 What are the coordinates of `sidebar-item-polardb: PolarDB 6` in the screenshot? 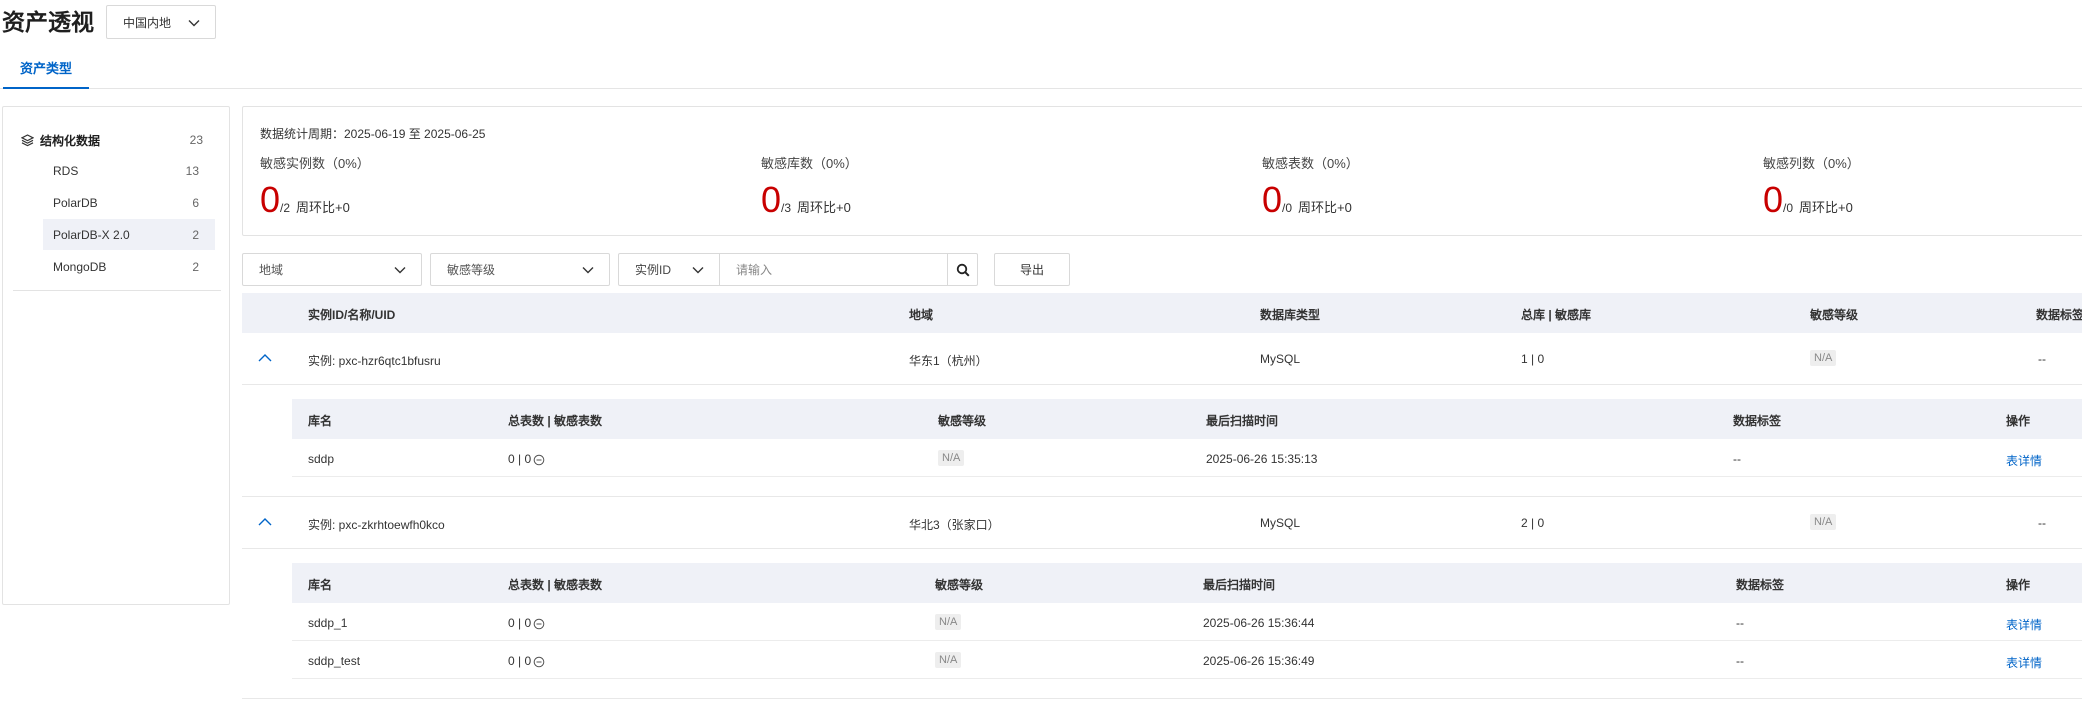 It's located at (129, 202).